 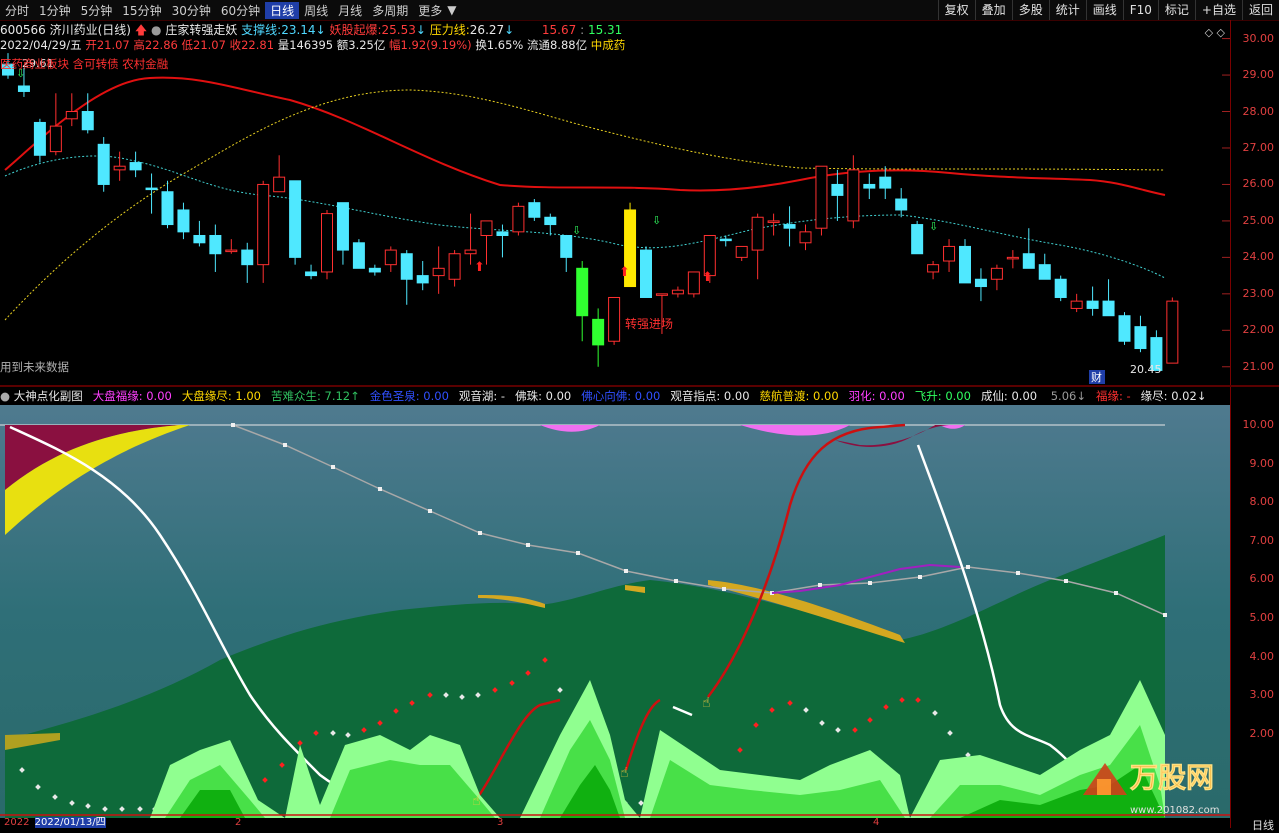 I want to click on sub-indicator-value: 5.06↓, so click(x=1066, y=396).